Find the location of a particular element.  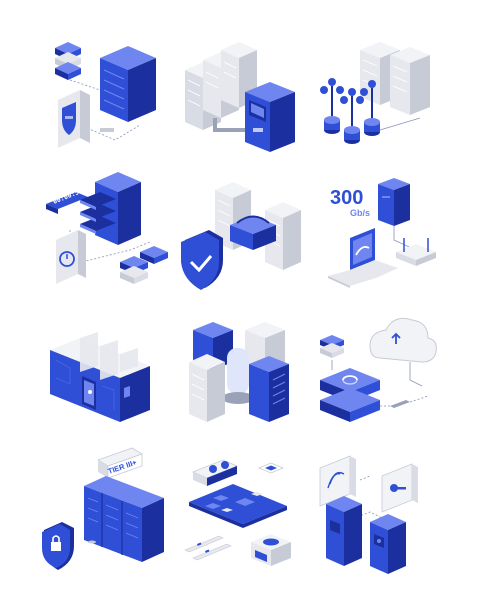

network-speed-icon: 300 Gb/s is located at coordinates (375, 235).